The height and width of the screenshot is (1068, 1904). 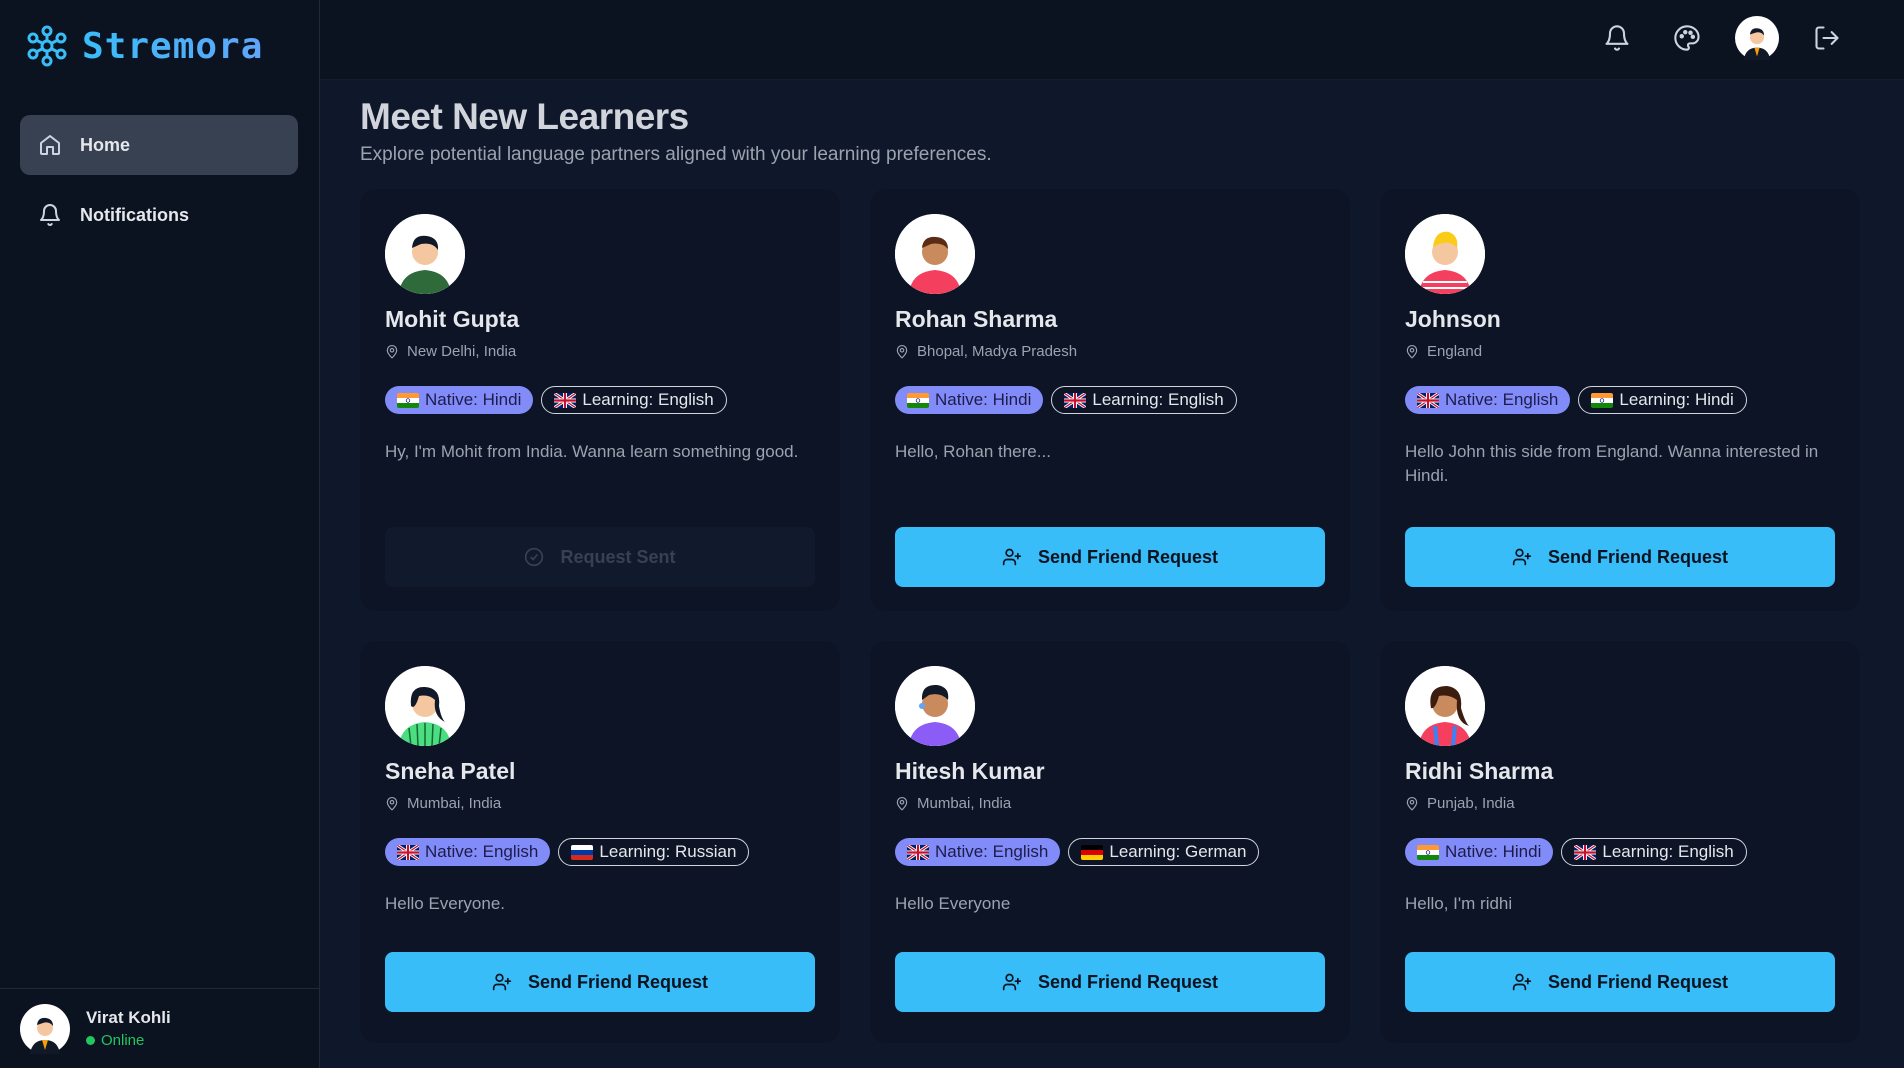 What do you see at coordinates (160, 1028) in the screenshot?
I see `current-user: Virat Kohli Online` at bounding box center [160, 1028].